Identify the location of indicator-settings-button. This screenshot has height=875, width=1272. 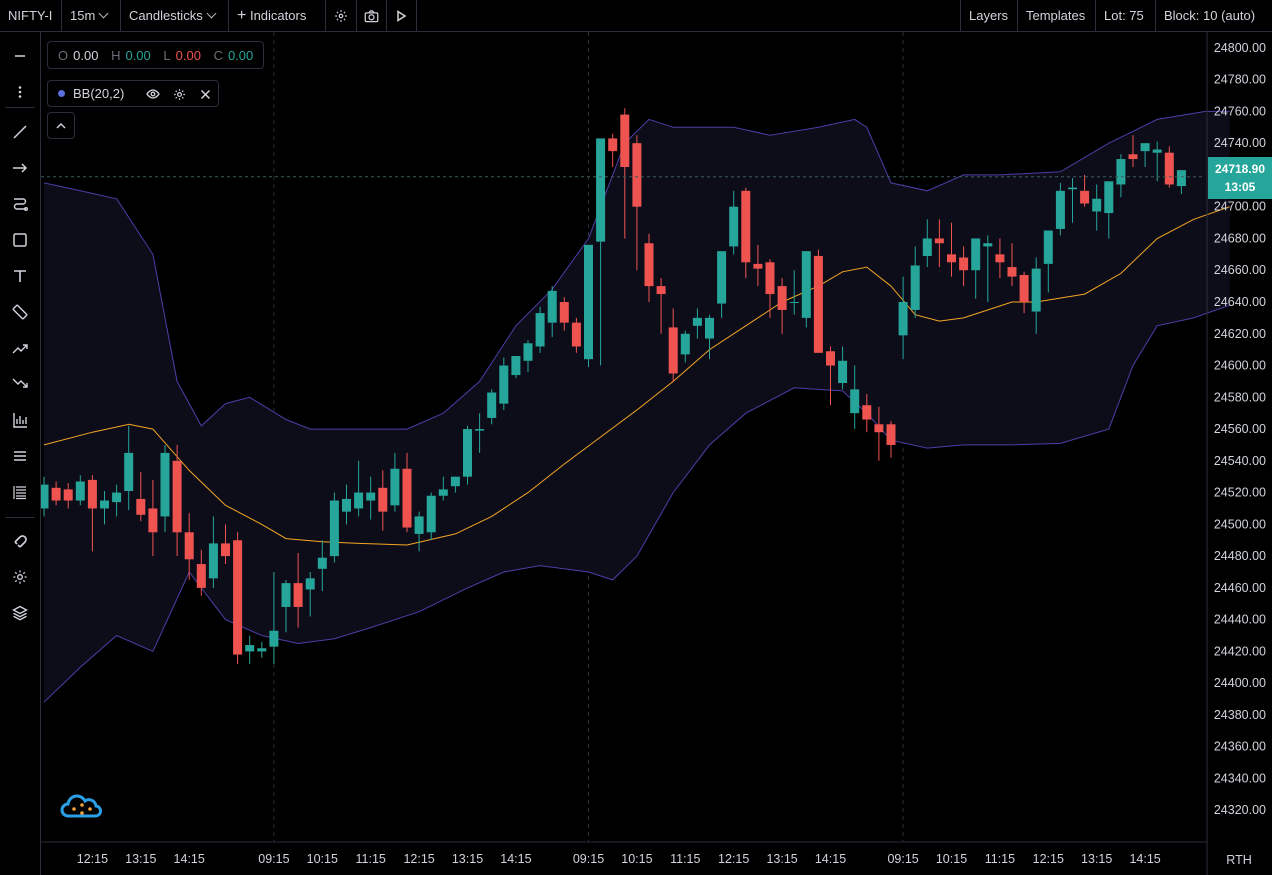
(179, 94).